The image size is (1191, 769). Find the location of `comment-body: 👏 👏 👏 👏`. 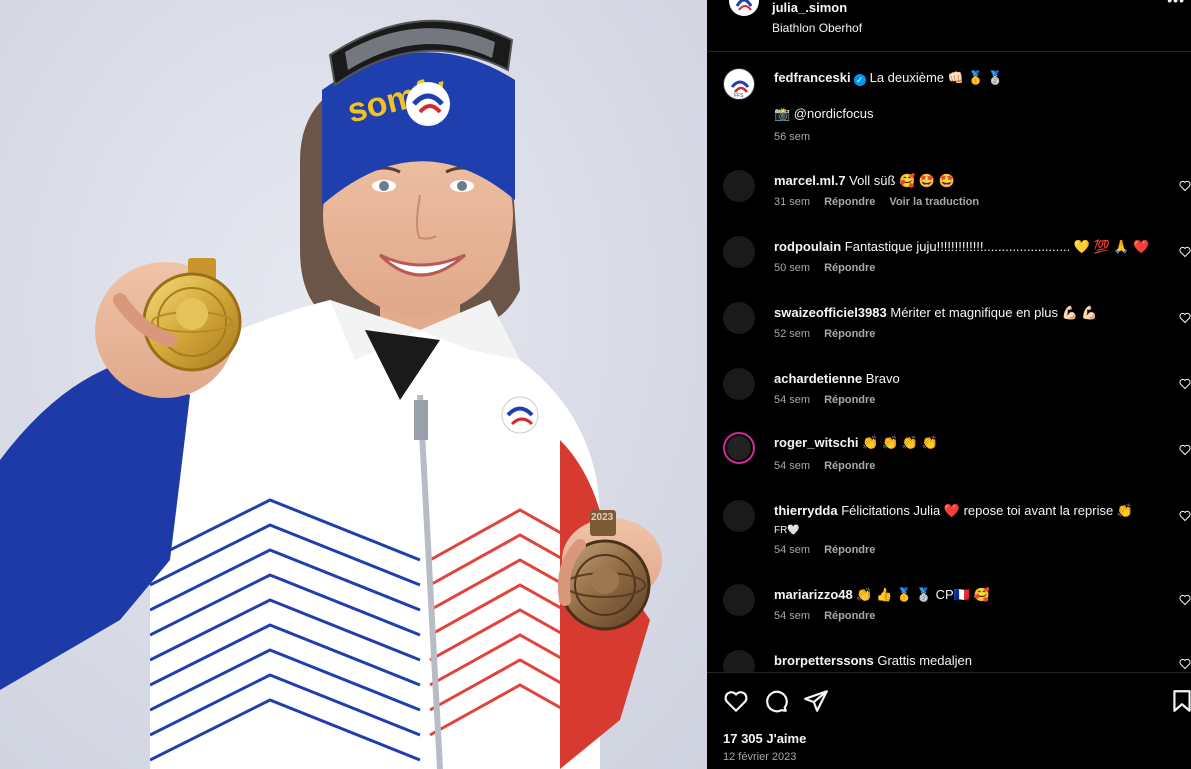

comment-body: 👏 👏 👏 👏 is located at coordinates (900, 442).